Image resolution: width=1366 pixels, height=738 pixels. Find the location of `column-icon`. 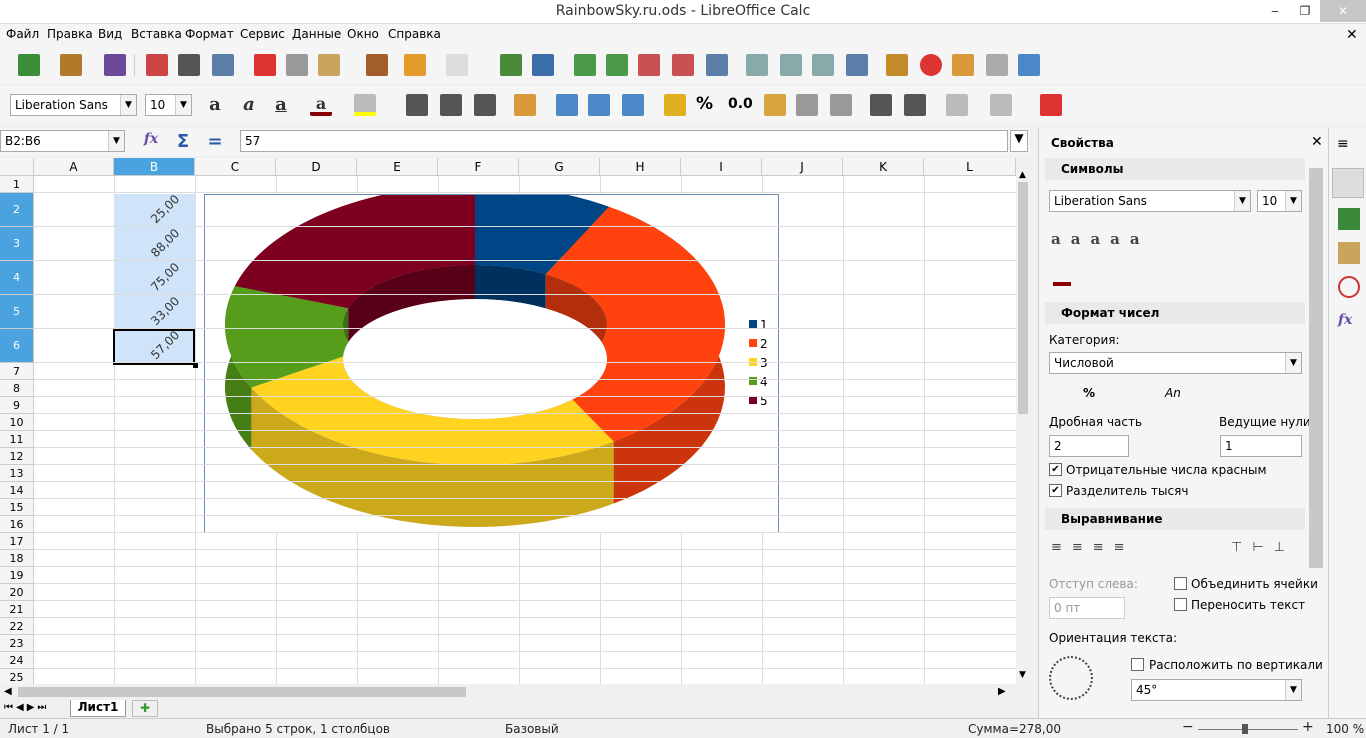

column-icon is located at coordinates (617, 65).